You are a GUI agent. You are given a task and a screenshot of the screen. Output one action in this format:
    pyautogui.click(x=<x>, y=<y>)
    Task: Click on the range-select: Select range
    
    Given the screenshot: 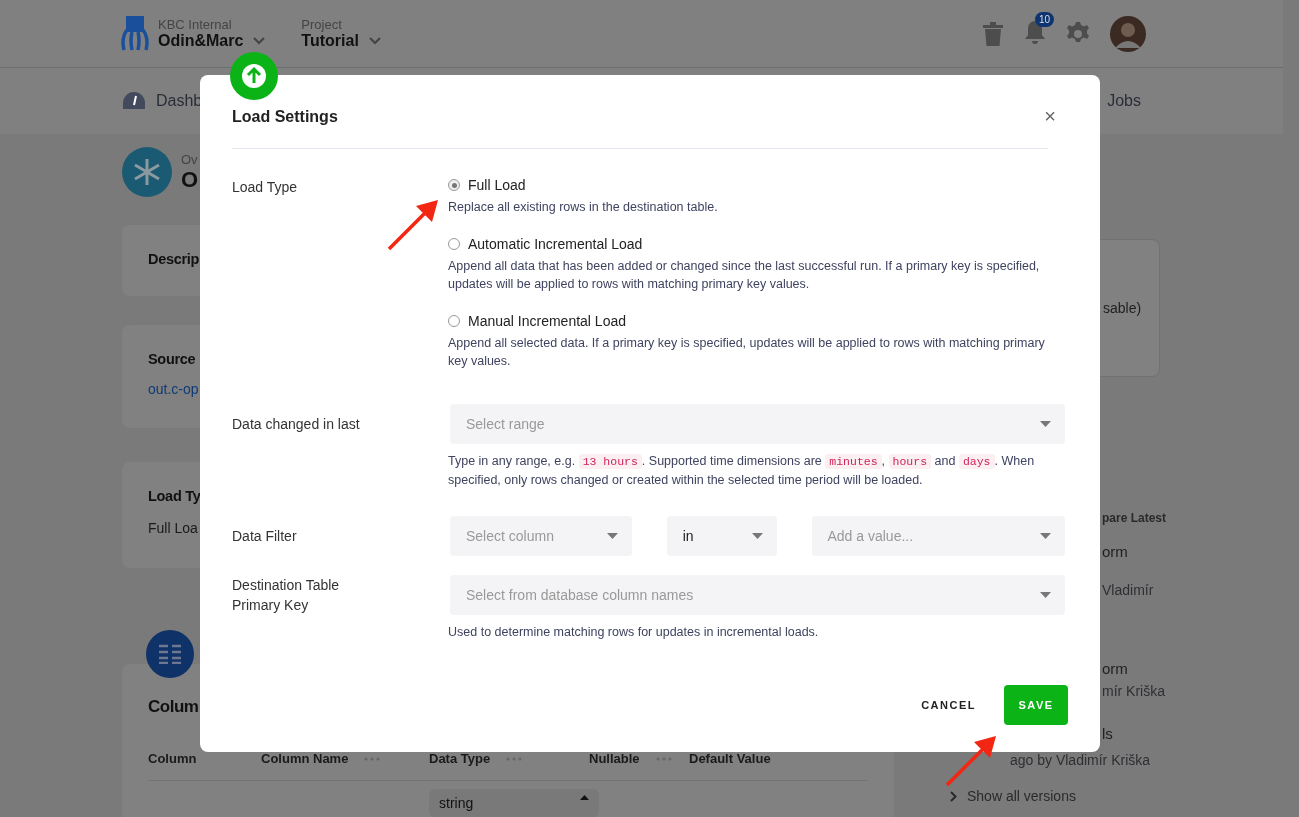 What is the action you would take?
    pyautogui.click(x=757, y=424)
    